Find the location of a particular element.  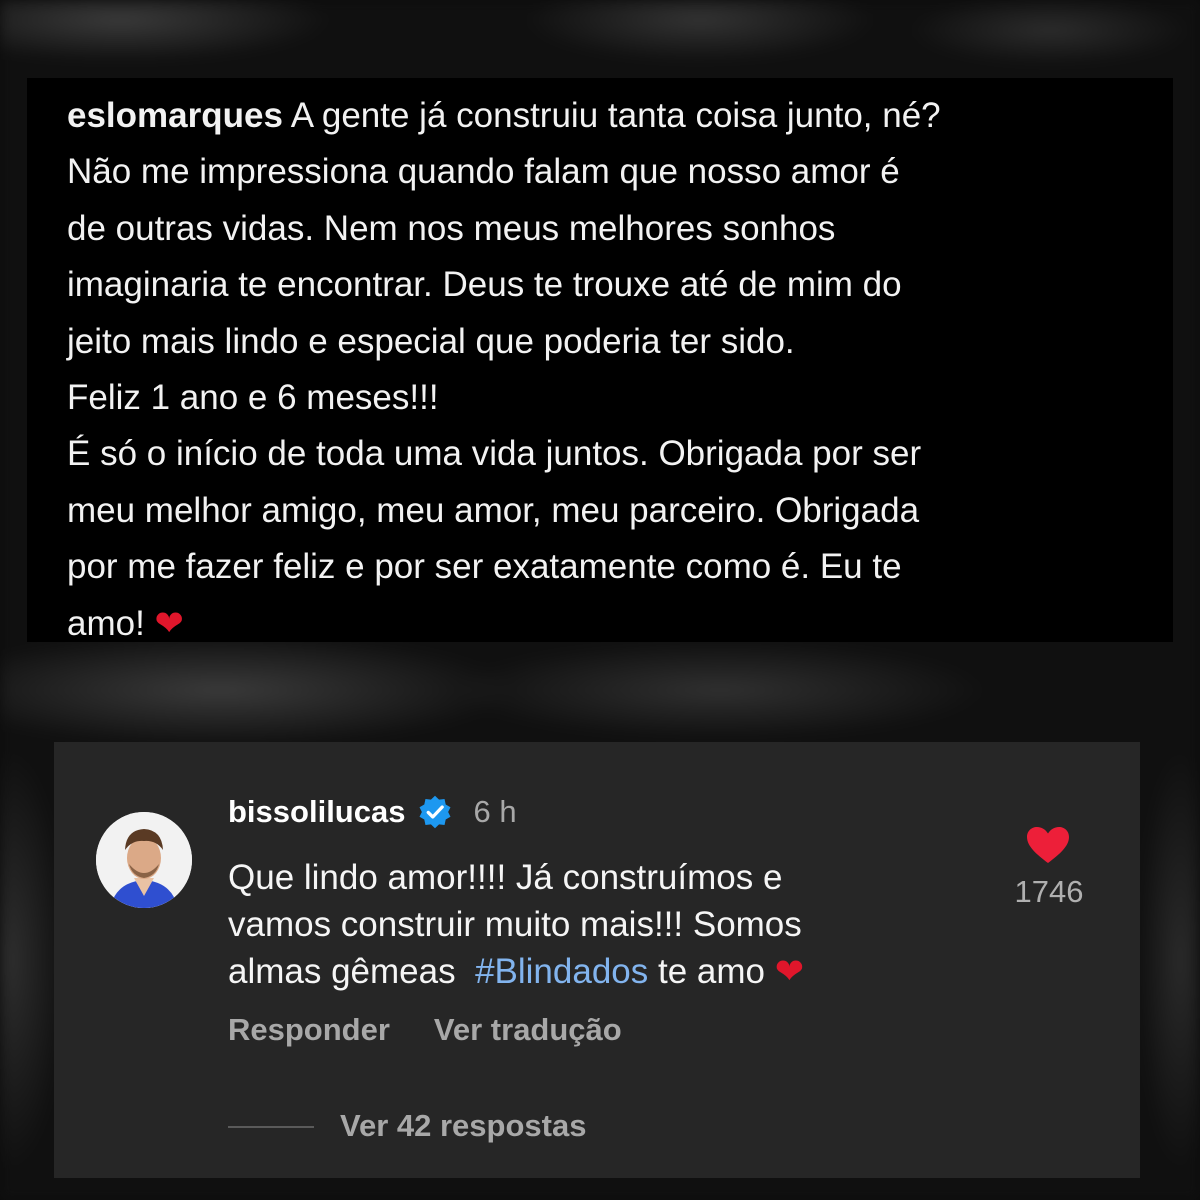

avatar-image is located at coordinates (144, 860).